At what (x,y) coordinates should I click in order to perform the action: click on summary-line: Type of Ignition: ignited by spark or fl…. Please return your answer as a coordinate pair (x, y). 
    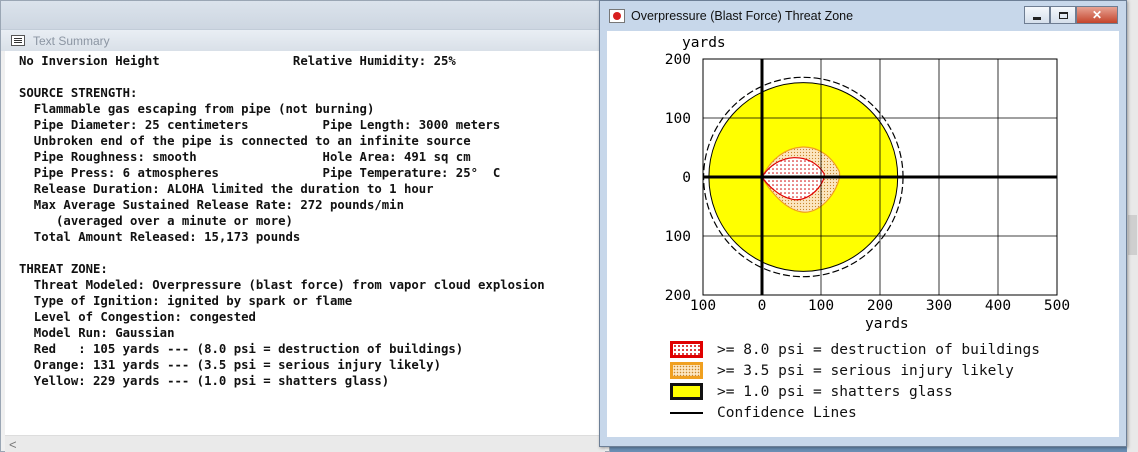
    Looking at the image, I should click on (186, 301).